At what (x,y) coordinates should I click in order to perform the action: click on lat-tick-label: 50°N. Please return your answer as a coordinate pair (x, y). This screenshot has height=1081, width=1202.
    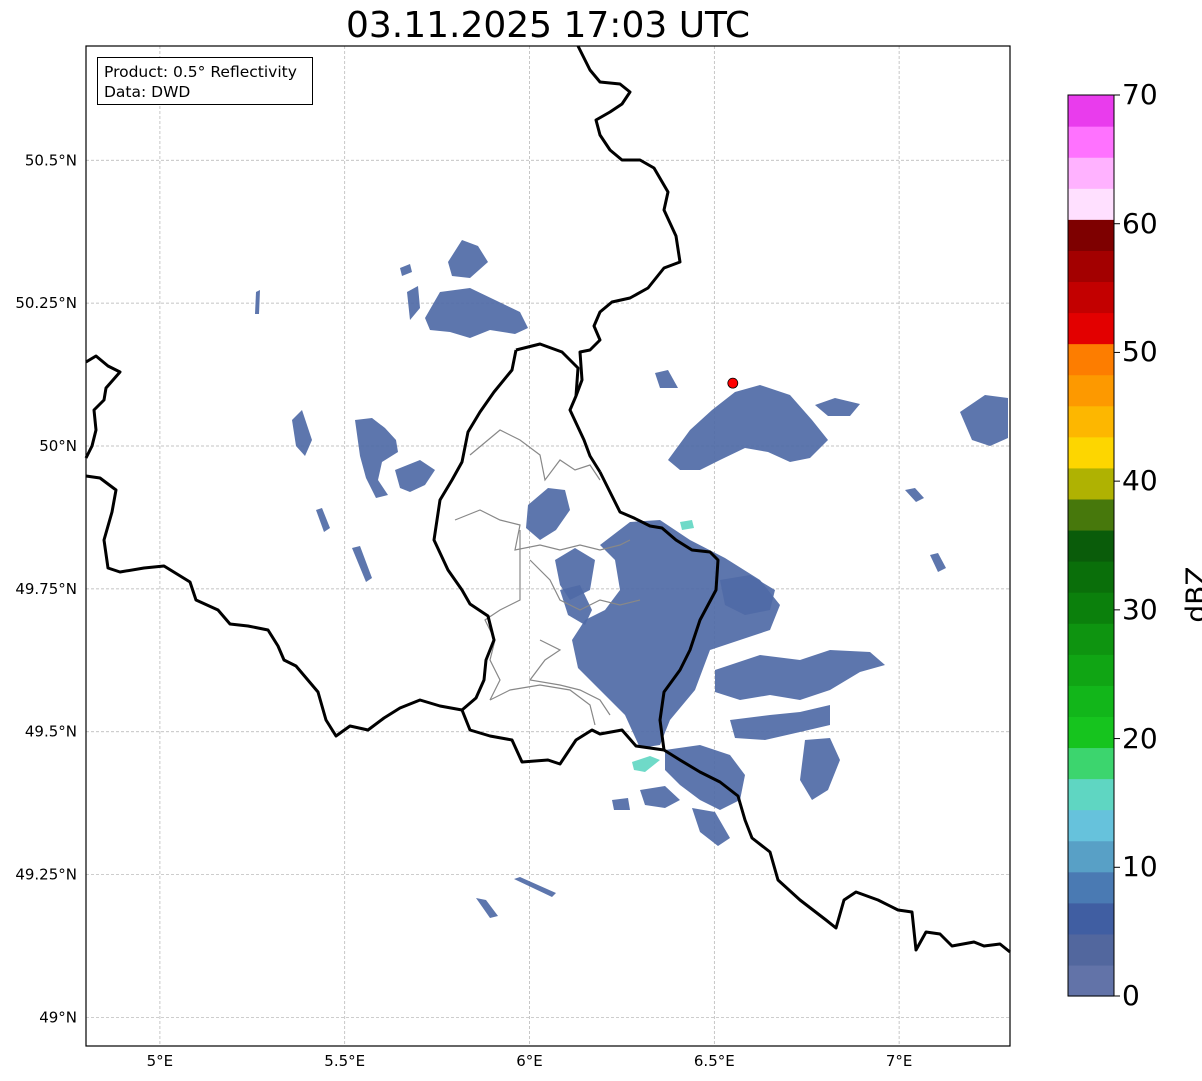
    Looking at the image, I should click on (58, 446).